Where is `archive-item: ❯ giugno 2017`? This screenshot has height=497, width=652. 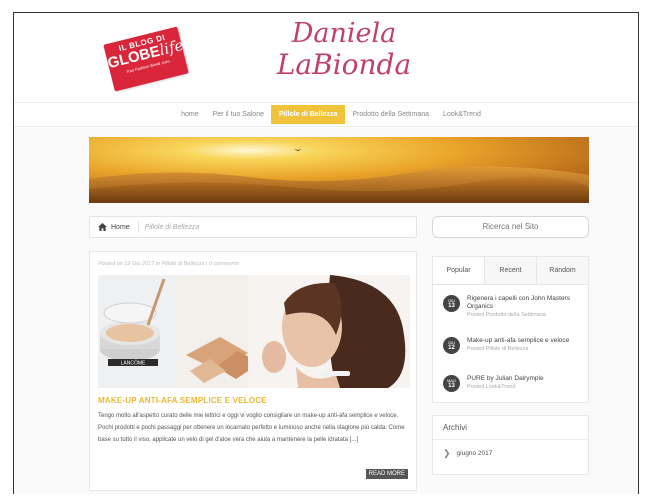
archive-item: ❯ giugno 2017 is located at coordinates (510, 453).